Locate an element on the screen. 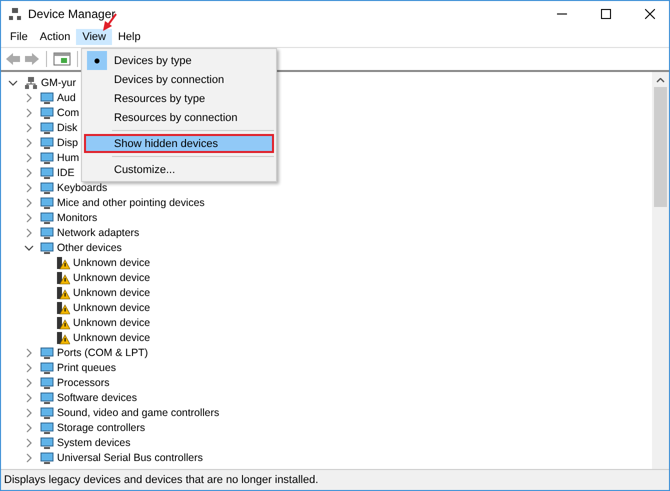  tree-item: Disp is located at coordinates (67, 142).